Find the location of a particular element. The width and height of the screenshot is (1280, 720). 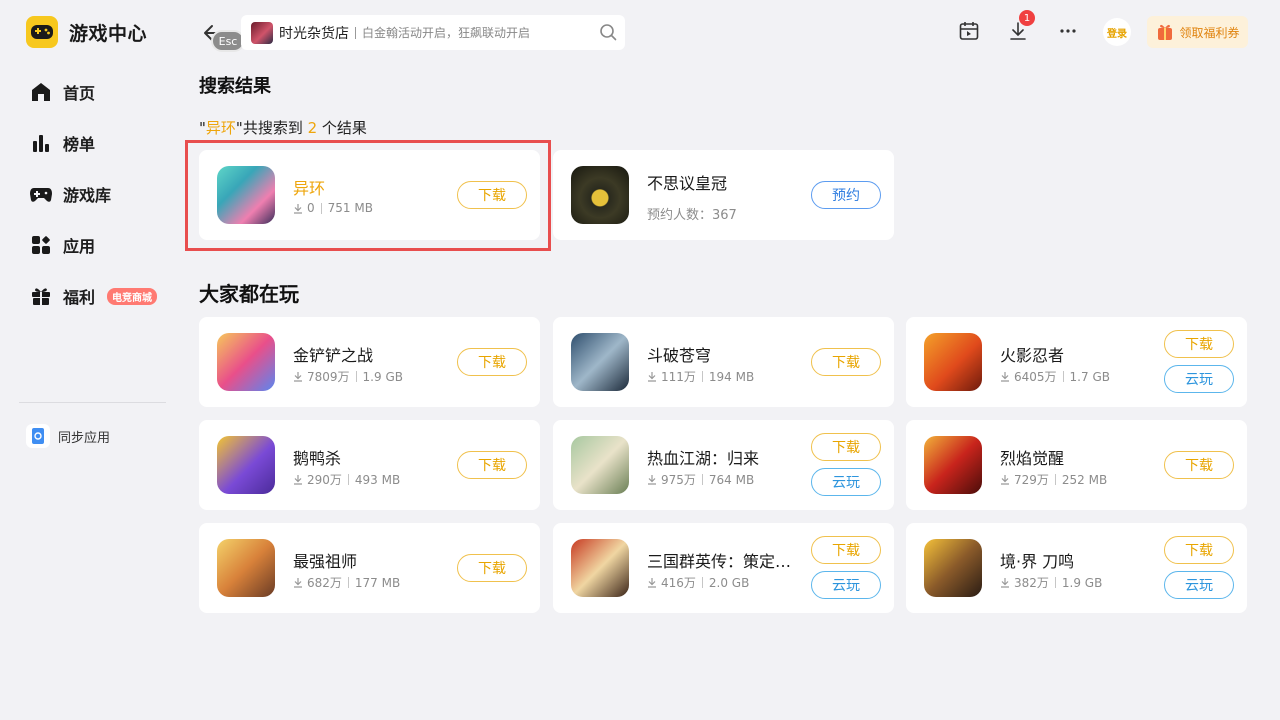

login-button: 登录 is located at coordinates (1117, 32).